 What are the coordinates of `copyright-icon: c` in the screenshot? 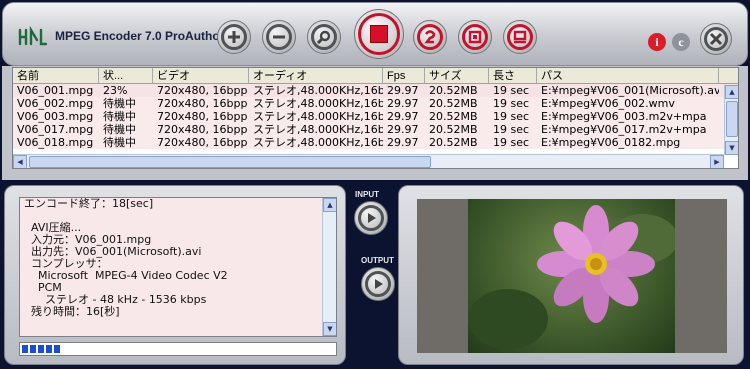 It's located at (681, 42).